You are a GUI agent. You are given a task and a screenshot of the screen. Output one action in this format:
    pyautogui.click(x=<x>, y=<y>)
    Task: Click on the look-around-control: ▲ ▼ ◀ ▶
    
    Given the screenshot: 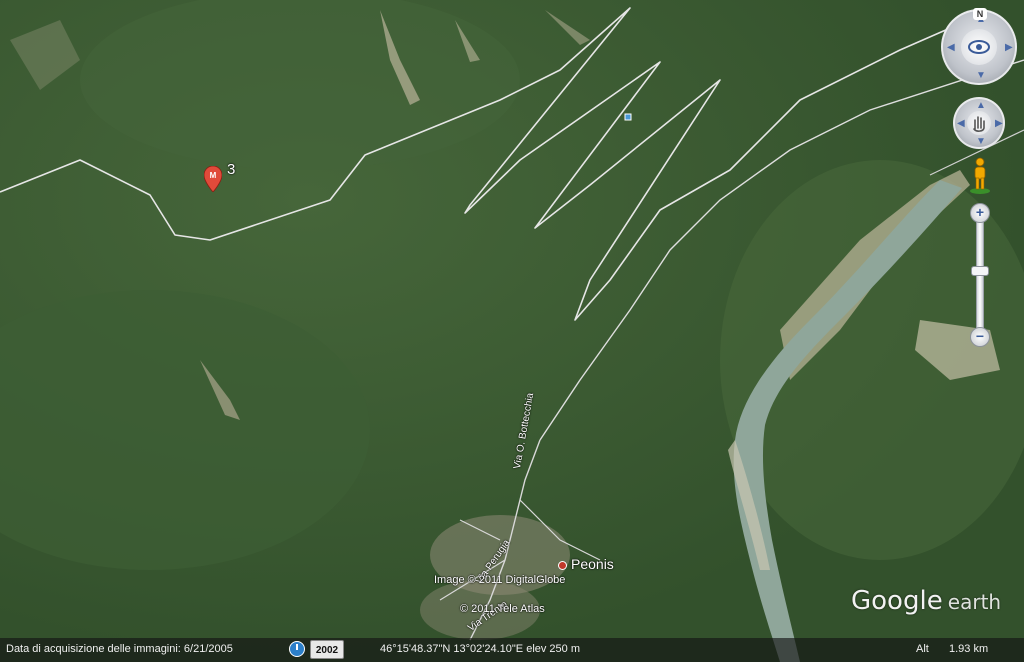 What is the action you would take?
    pyautogui.click(x=979, y=47)
    